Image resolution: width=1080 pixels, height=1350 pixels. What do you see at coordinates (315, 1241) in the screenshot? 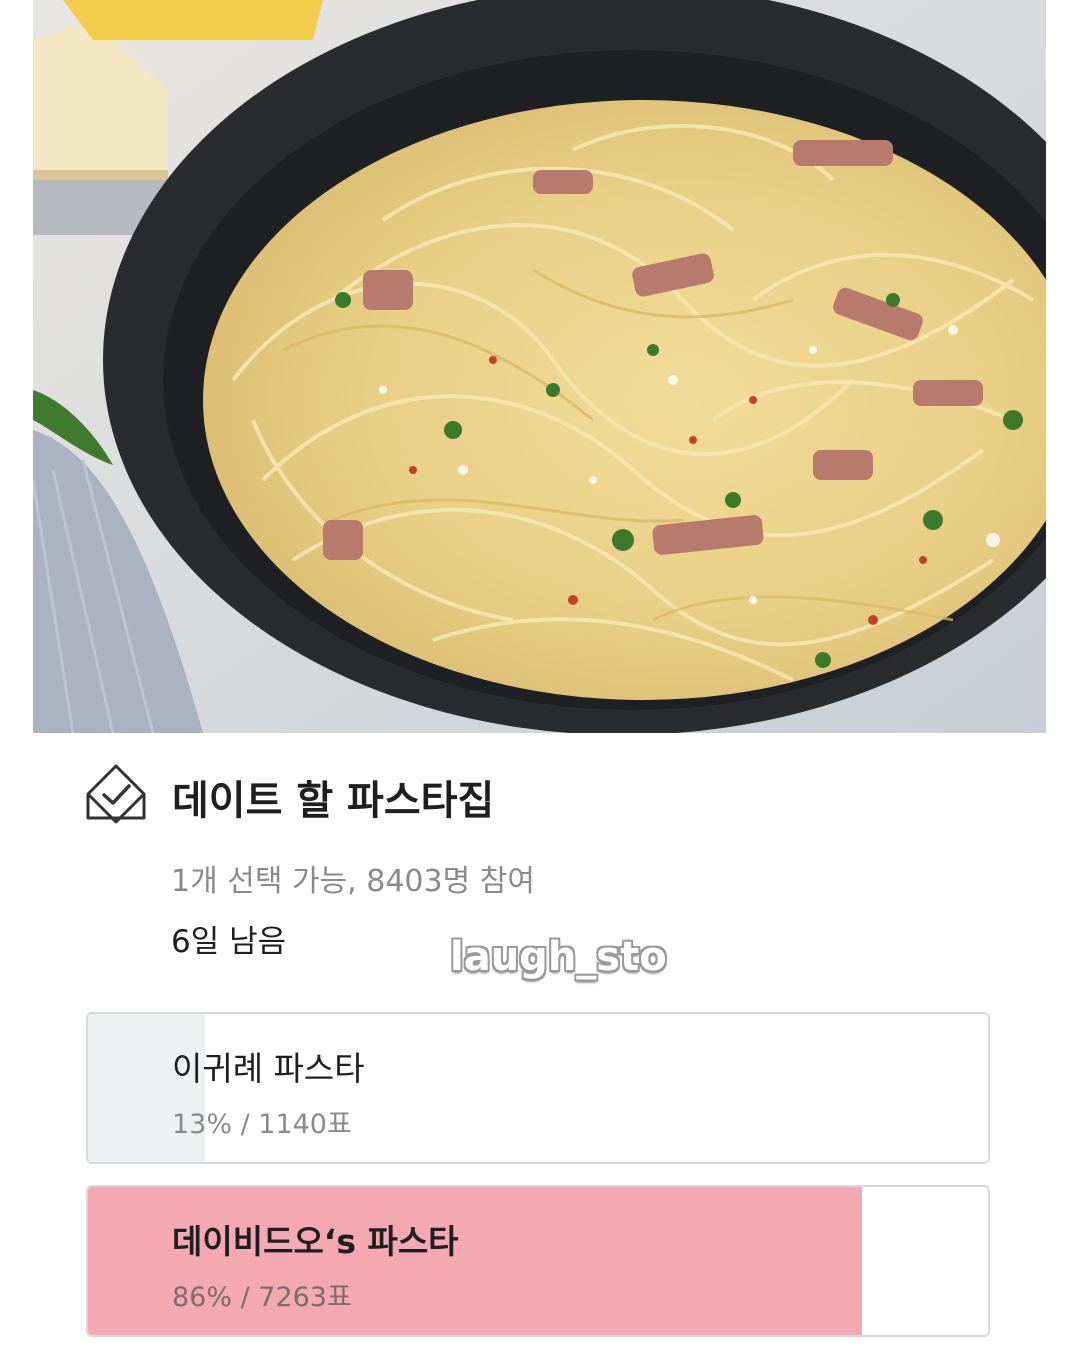
I see `poll-option-2-label: 데이비드오‘s 파스타` at bounding box center [315, 1241].